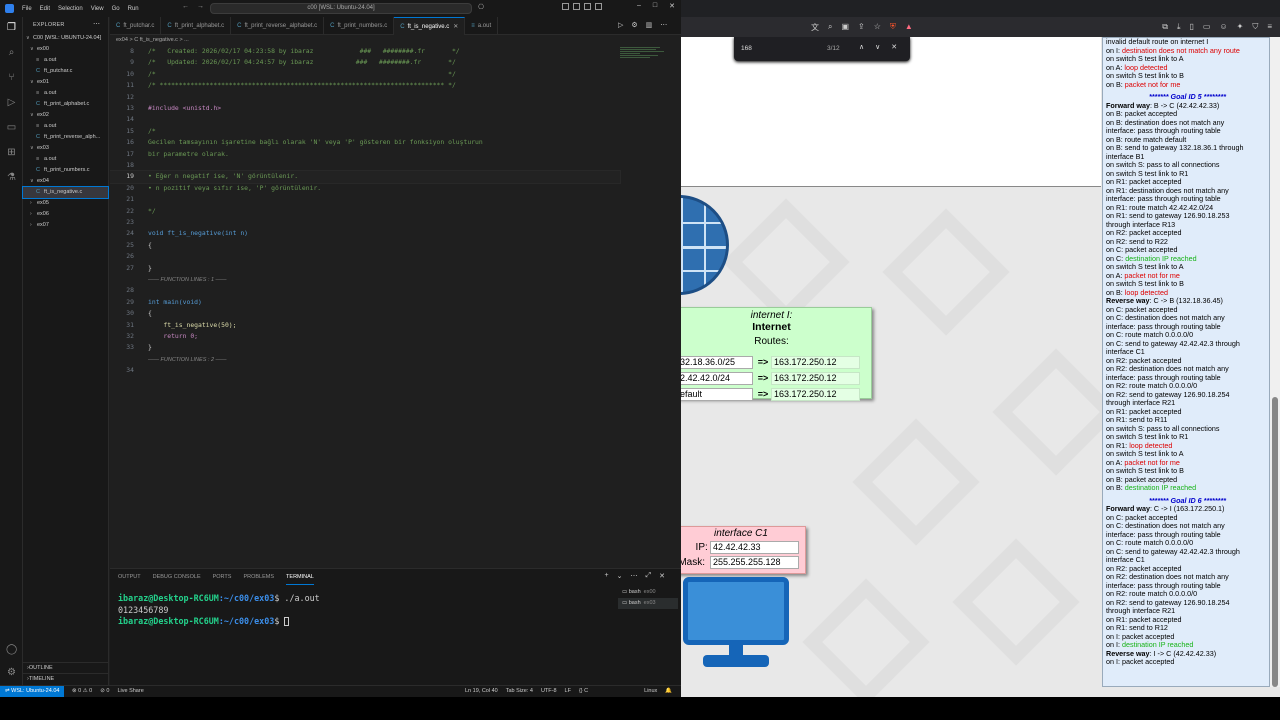  What do you see at coordinates (861, 27) in the screenshot?
I see `share-icon: ⇪` at bounding box center [861, 27].